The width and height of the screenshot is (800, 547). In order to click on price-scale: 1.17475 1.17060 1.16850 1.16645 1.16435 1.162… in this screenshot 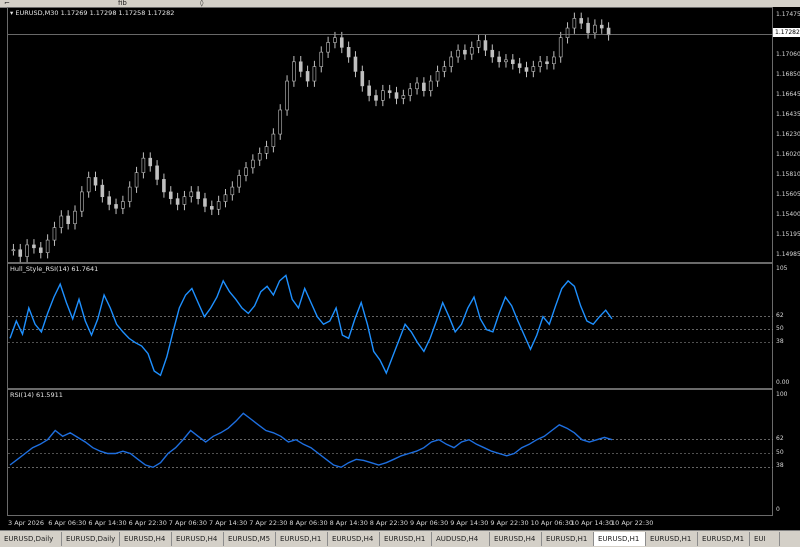, I will do `click(786, 261)`.